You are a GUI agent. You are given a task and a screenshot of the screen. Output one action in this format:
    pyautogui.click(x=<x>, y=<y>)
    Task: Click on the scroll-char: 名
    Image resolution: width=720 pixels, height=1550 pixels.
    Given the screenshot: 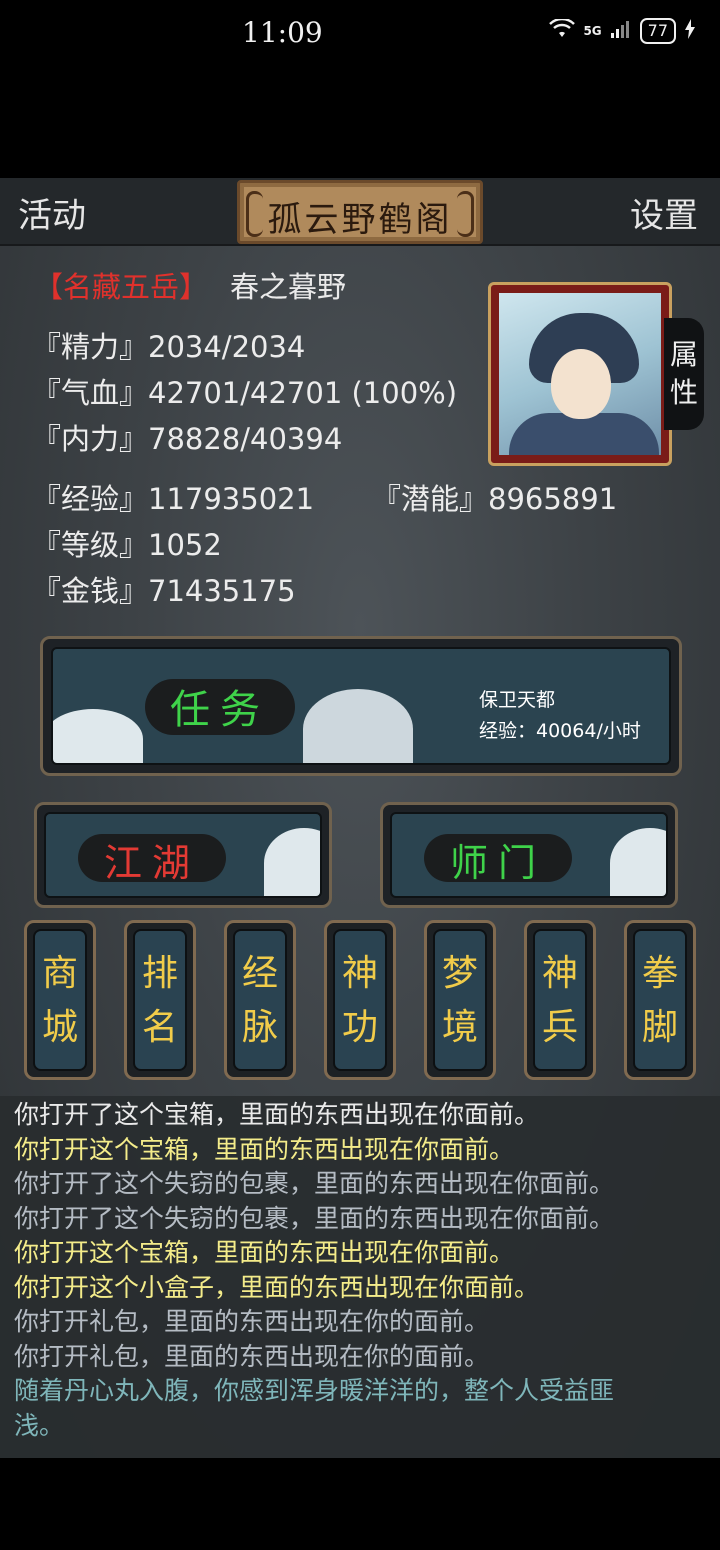 What is the action you would take?
    pyautogui.click(x=159, y=1027)
    